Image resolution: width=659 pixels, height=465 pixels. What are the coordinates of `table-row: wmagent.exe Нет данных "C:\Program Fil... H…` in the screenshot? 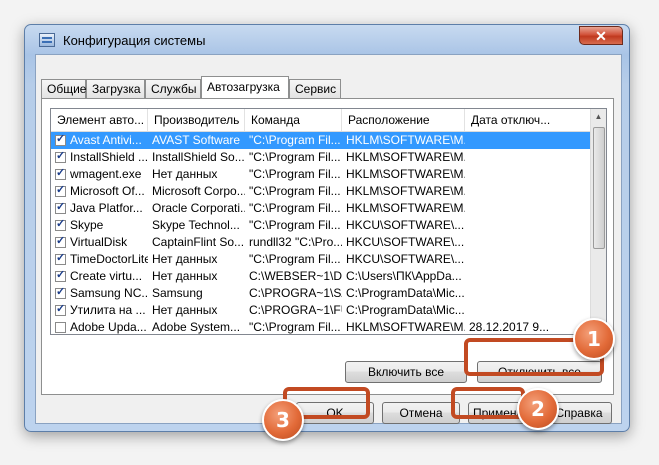 It's located at (321, 174).